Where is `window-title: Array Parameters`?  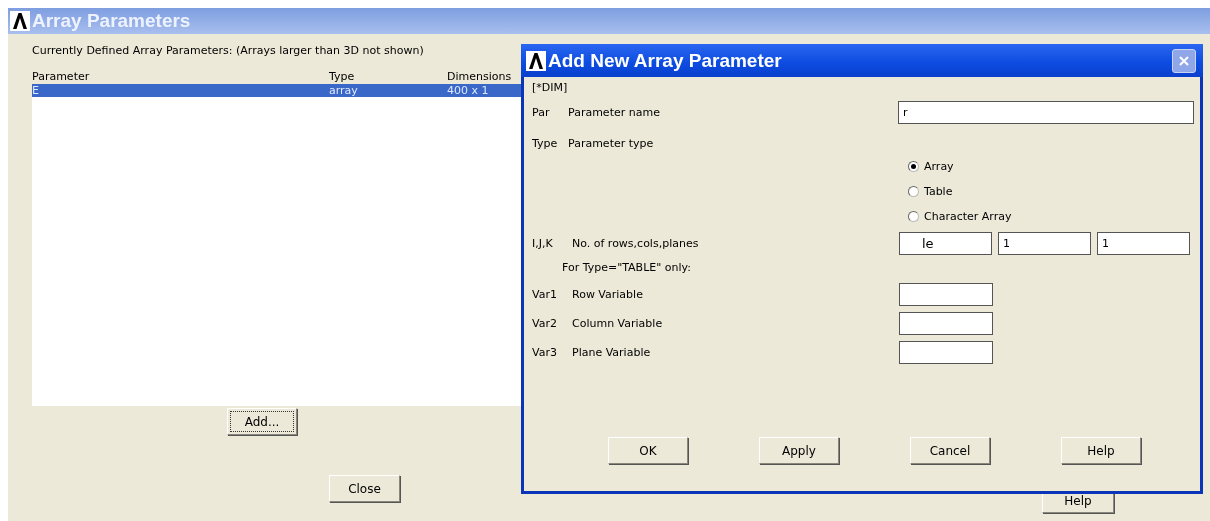
window-title: Array Parameters is located at coordinates (111, 21).